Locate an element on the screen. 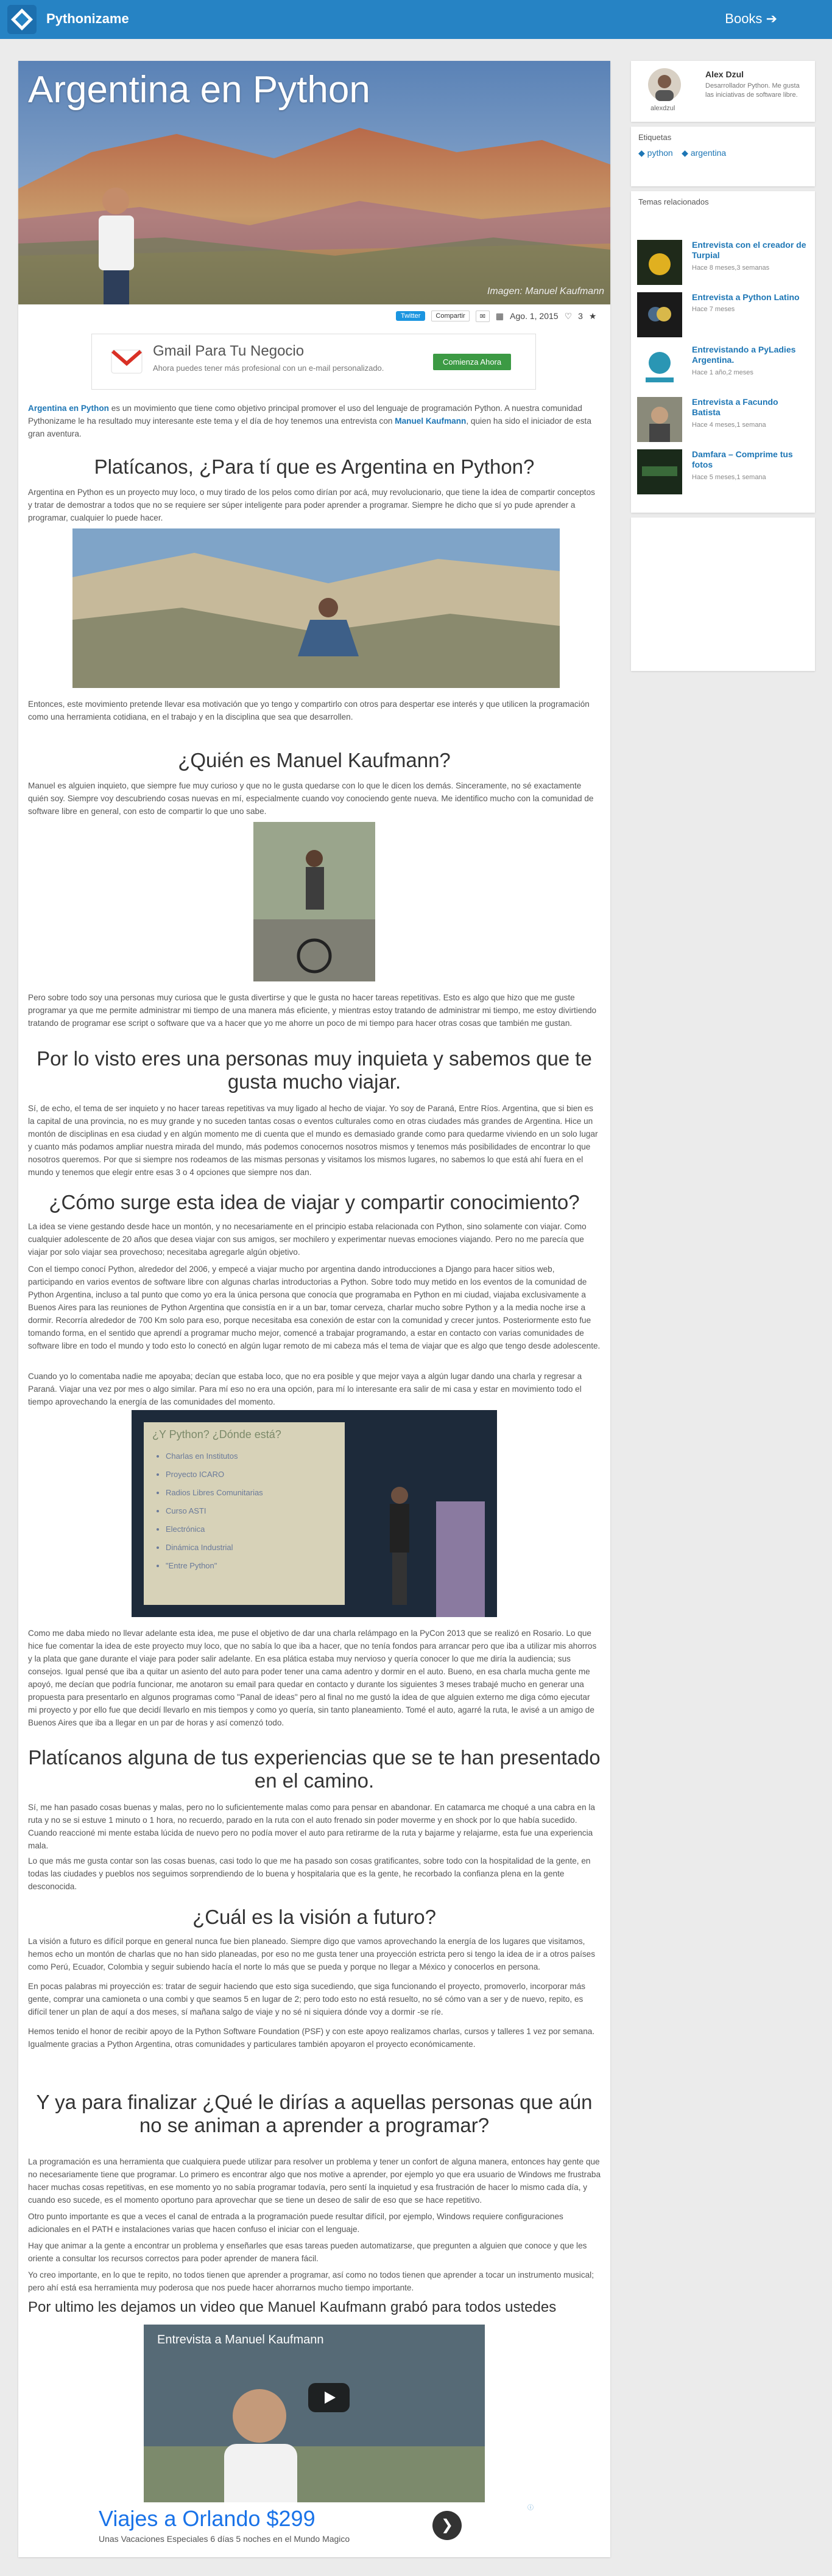 The image size is (832, 2576). author-handle: alexdzul is located at coordinates (663, 109).